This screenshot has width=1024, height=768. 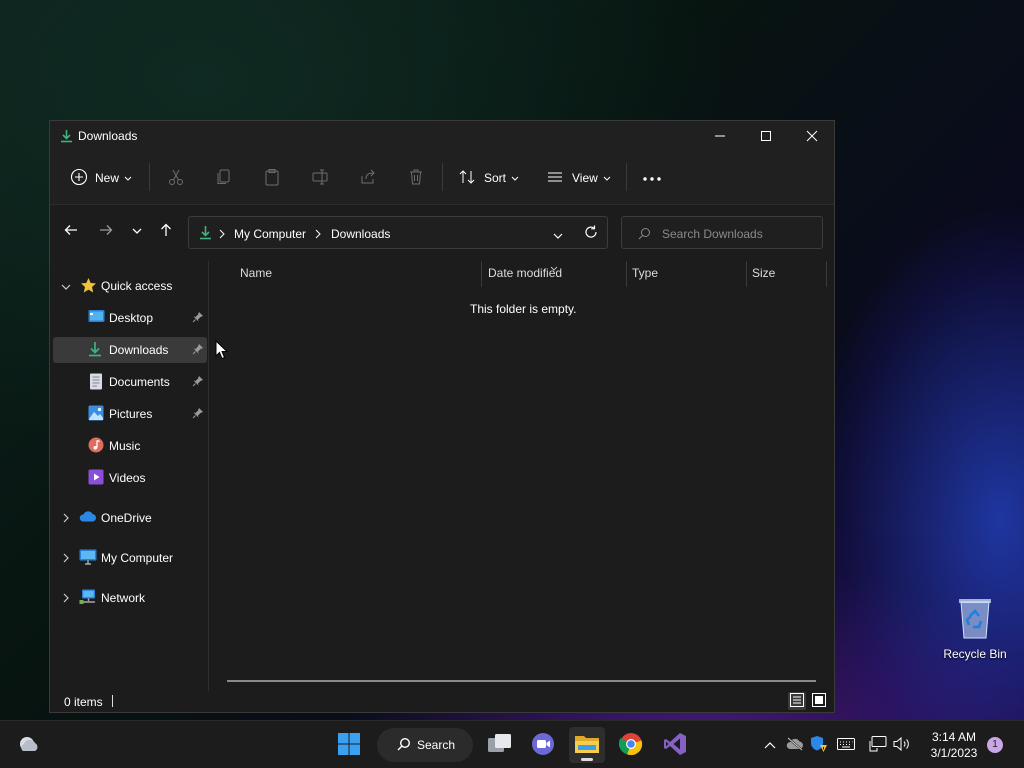 I want to click on address-row: My Computer Downloads Search Downloads, so click(x=442, y=231).